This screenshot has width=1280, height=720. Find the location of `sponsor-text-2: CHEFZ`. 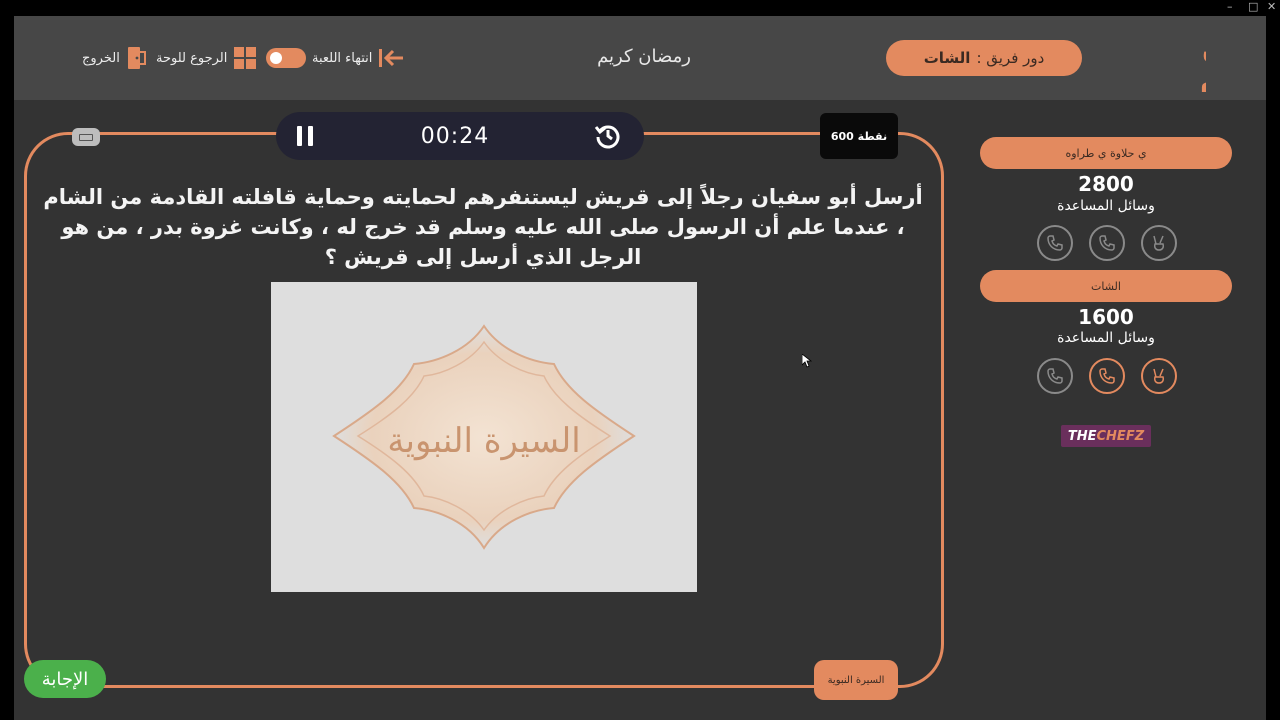

sponsor-text-2: CHEFZ is located at coordinates (1120, 436).